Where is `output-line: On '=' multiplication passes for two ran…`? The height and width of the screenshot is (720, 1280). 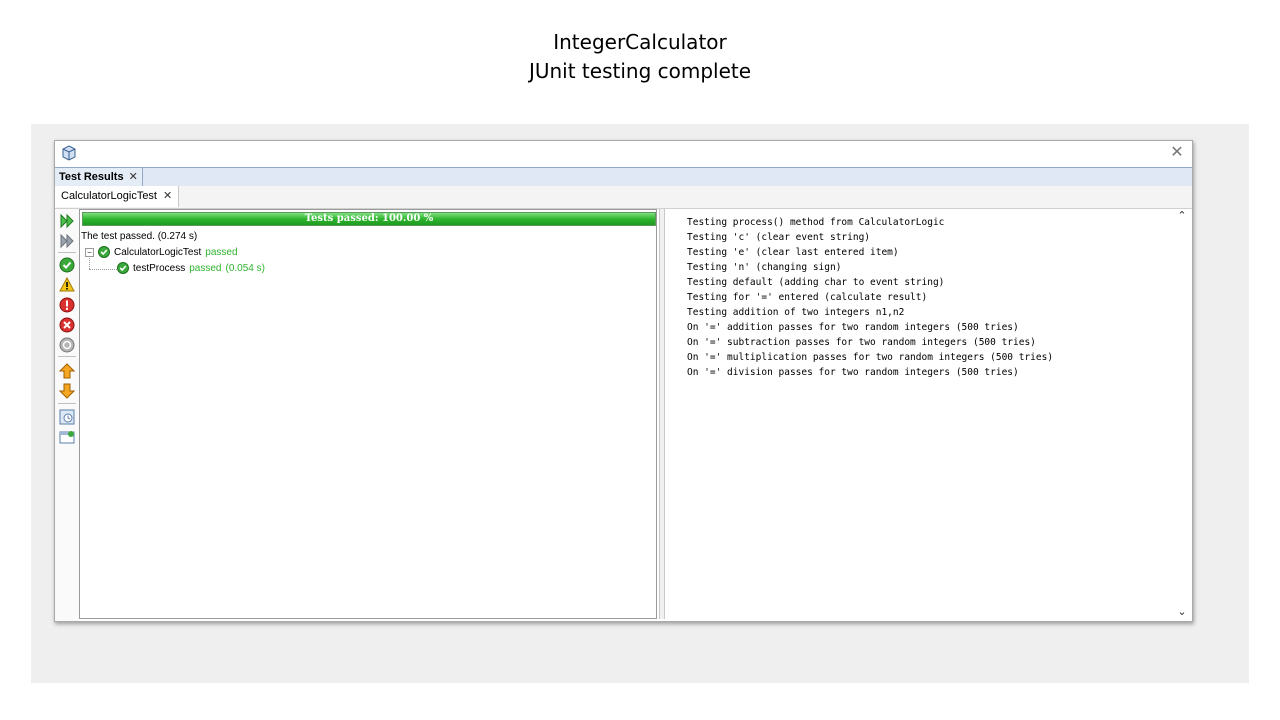
output-line: On '=' multiplication passes for two ran… is located at coordinates (870, 357).